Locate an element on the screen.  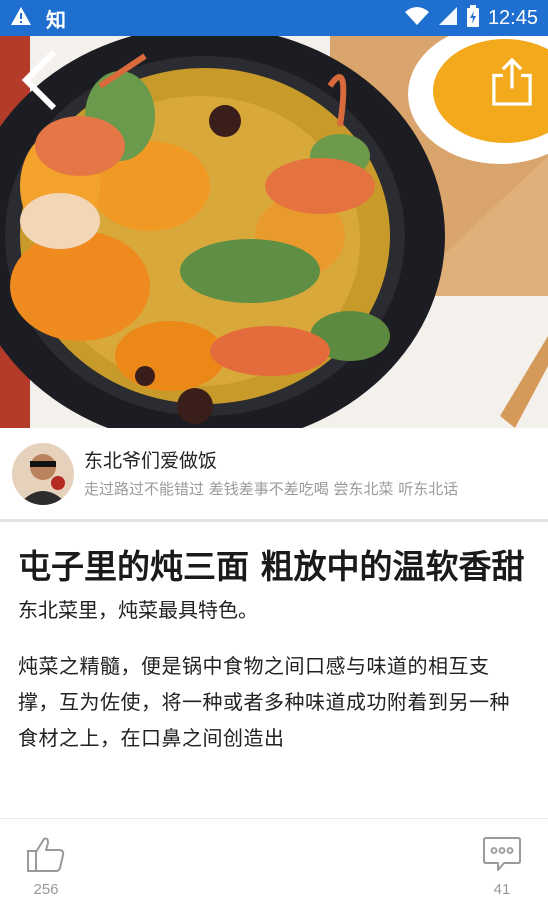
back-arrow-icon is located at coordinates (39, 80).